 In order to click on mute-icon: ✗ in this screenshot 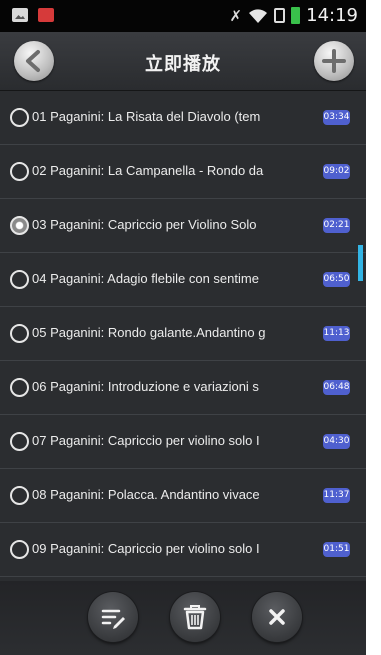, I will do `click(236, 15)`.